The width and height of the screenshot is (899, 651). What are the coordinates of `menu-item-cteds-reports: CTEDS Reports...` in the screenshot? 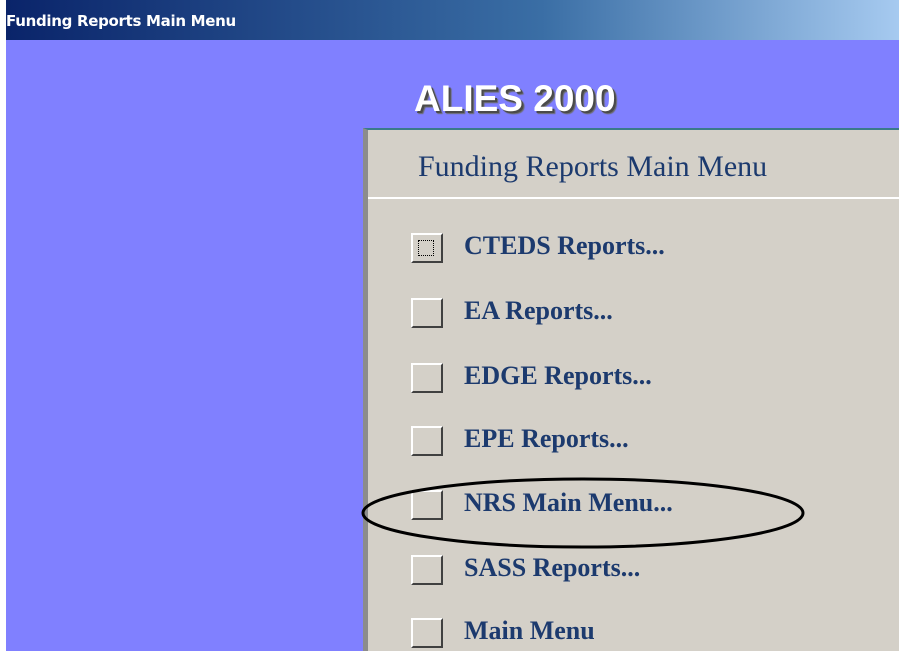 It's located at (611, 249).